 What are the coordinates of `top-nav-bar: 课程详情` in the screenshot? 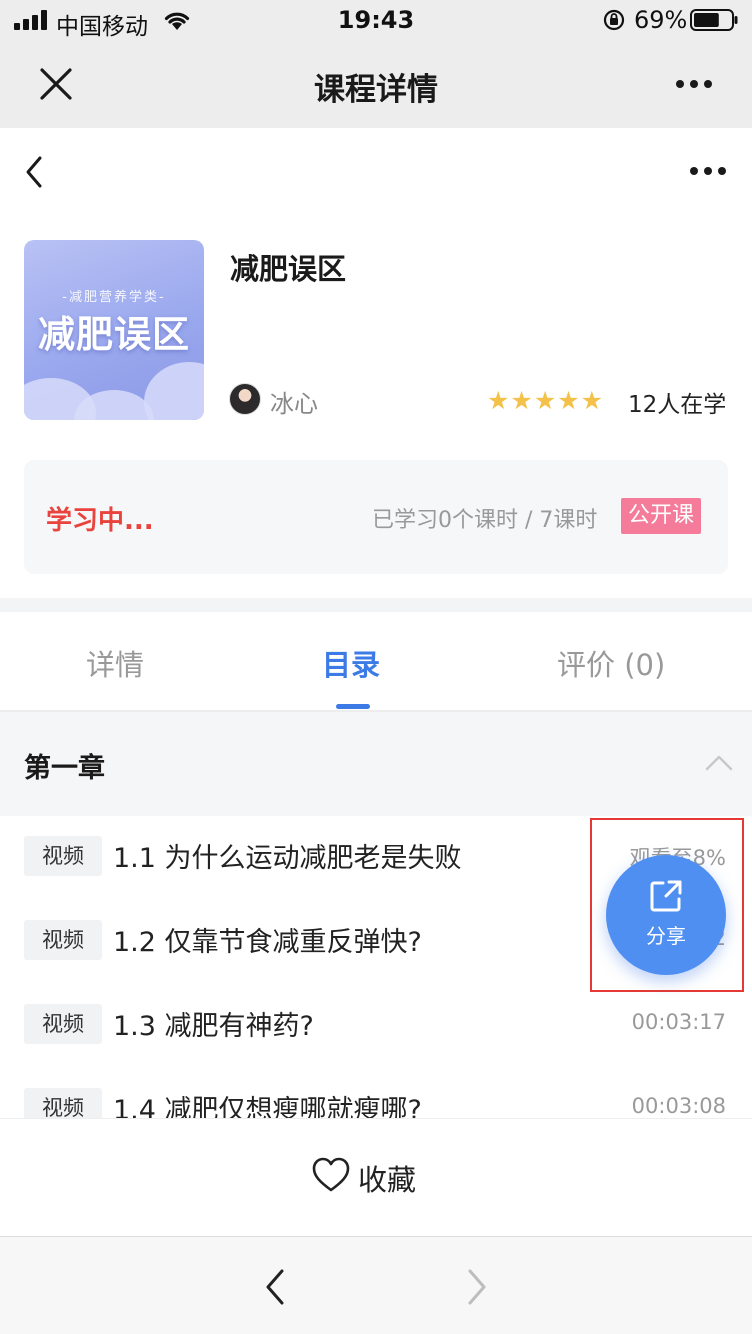 It's located at (376, 84).